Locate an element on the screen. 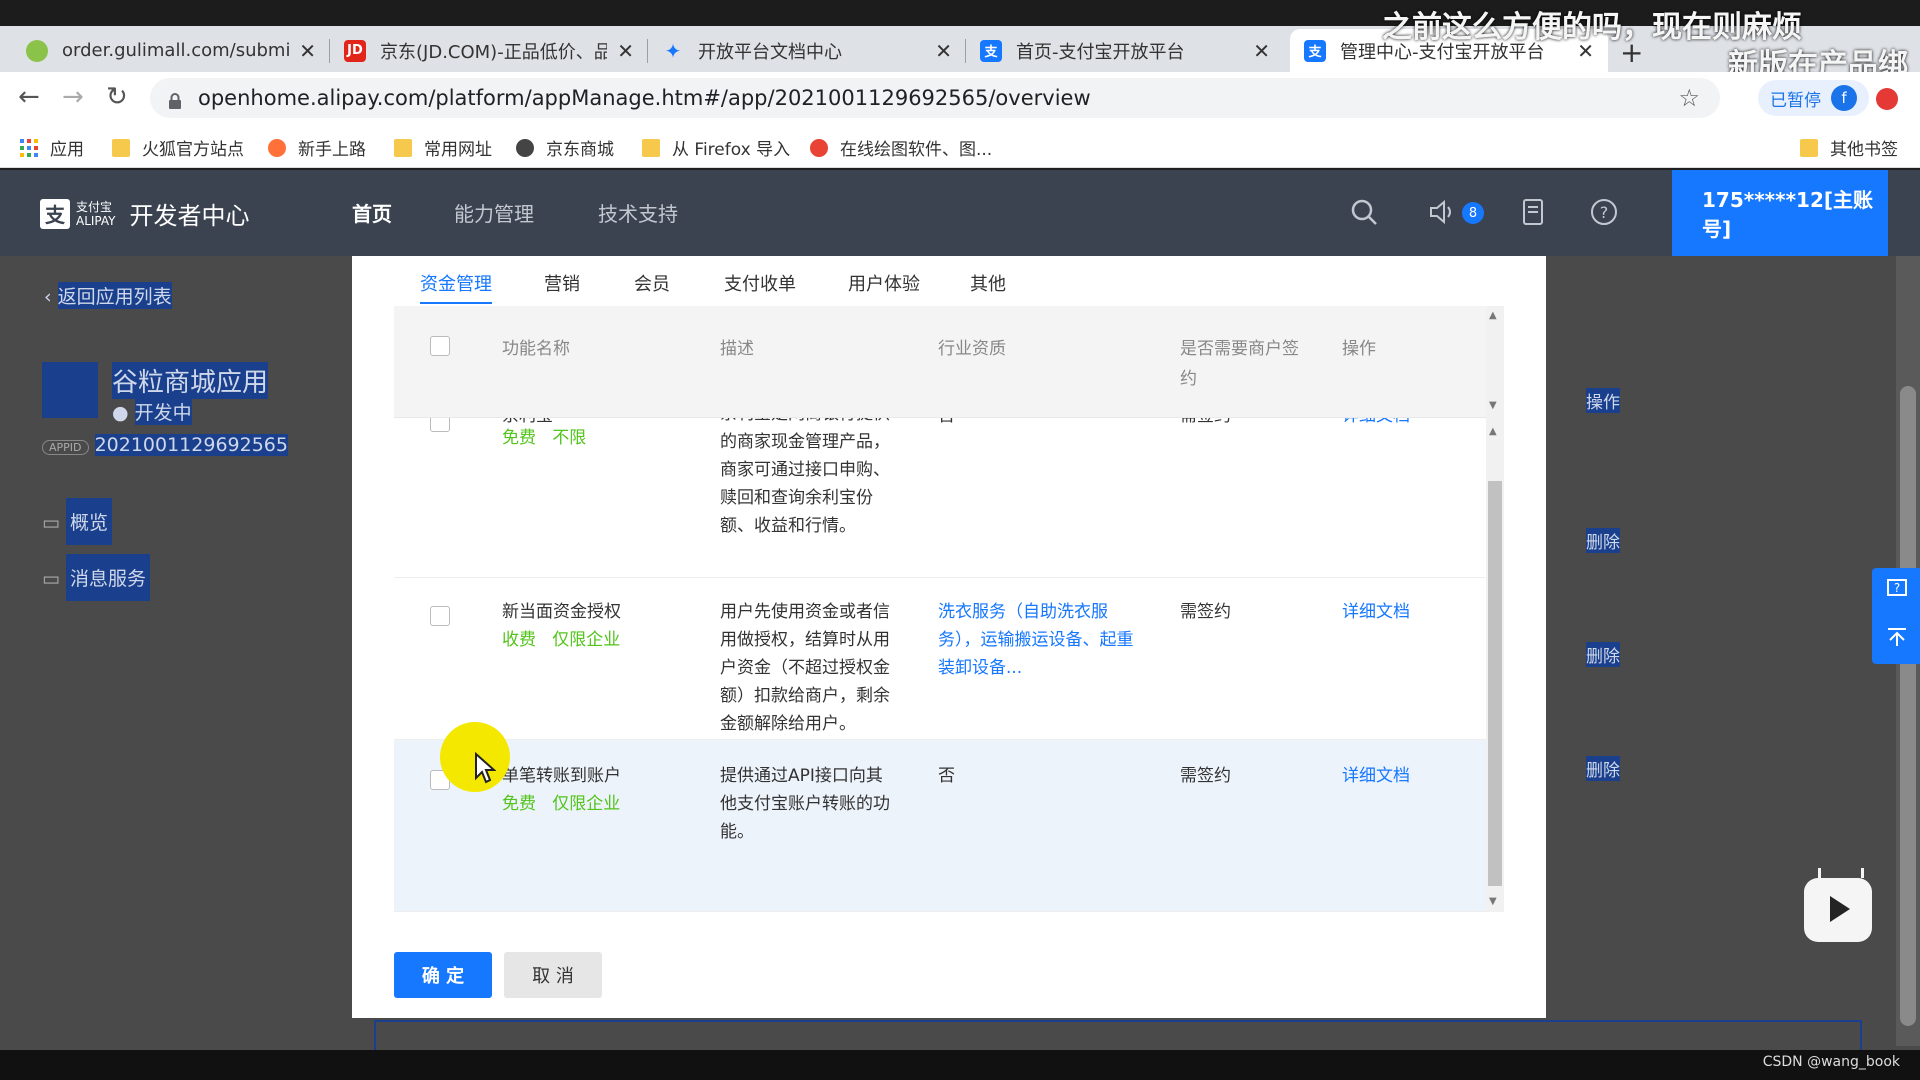 The height and width of the screenshot is (1080, 1920). action-link: 操作 is located at coordinates (1603, 400).